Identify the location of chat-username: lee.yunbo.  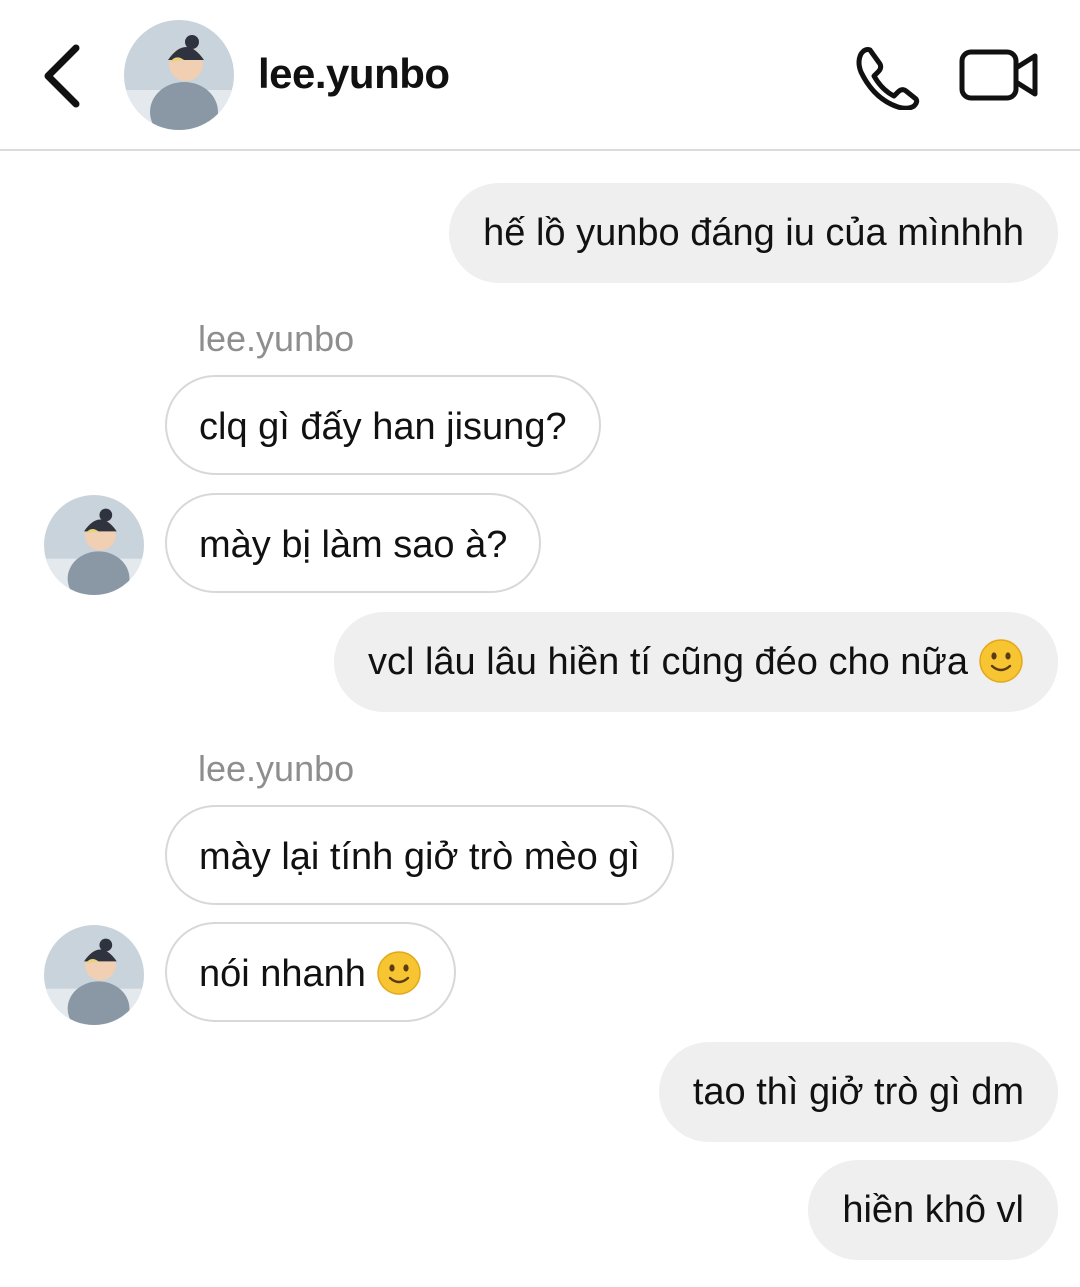
(354, 74).